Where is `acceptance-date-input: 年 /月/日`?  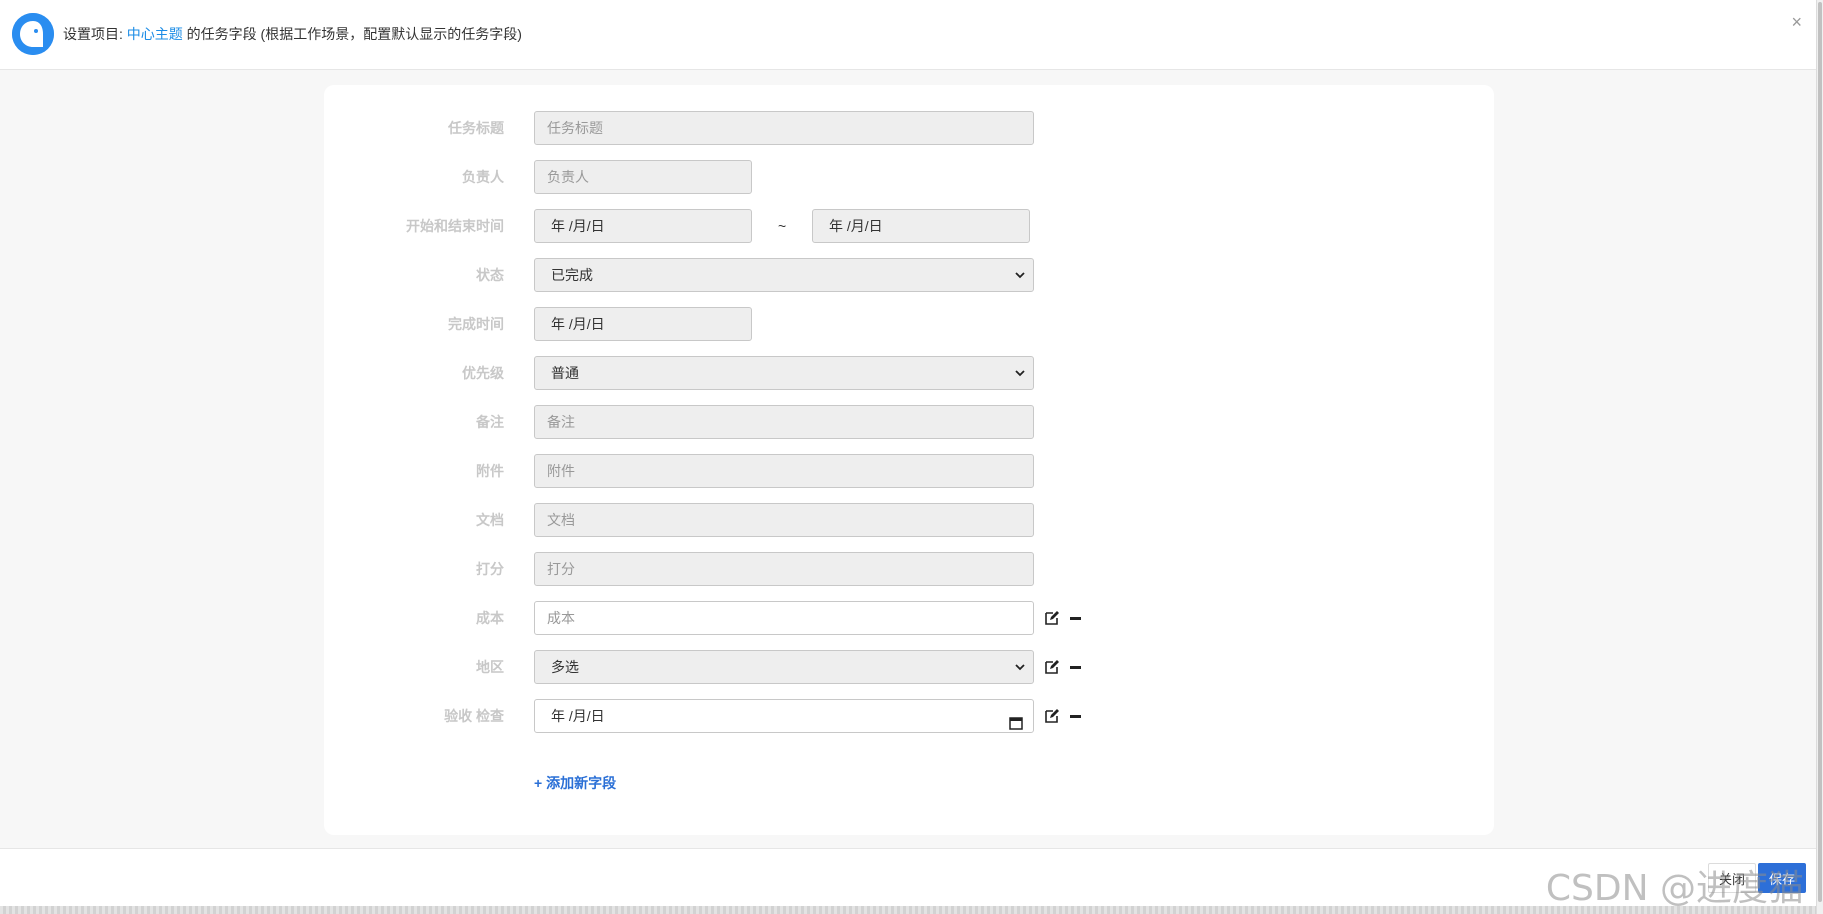 acceptance-date-input: 年 /月/日 is located at coordinates (784, 716).